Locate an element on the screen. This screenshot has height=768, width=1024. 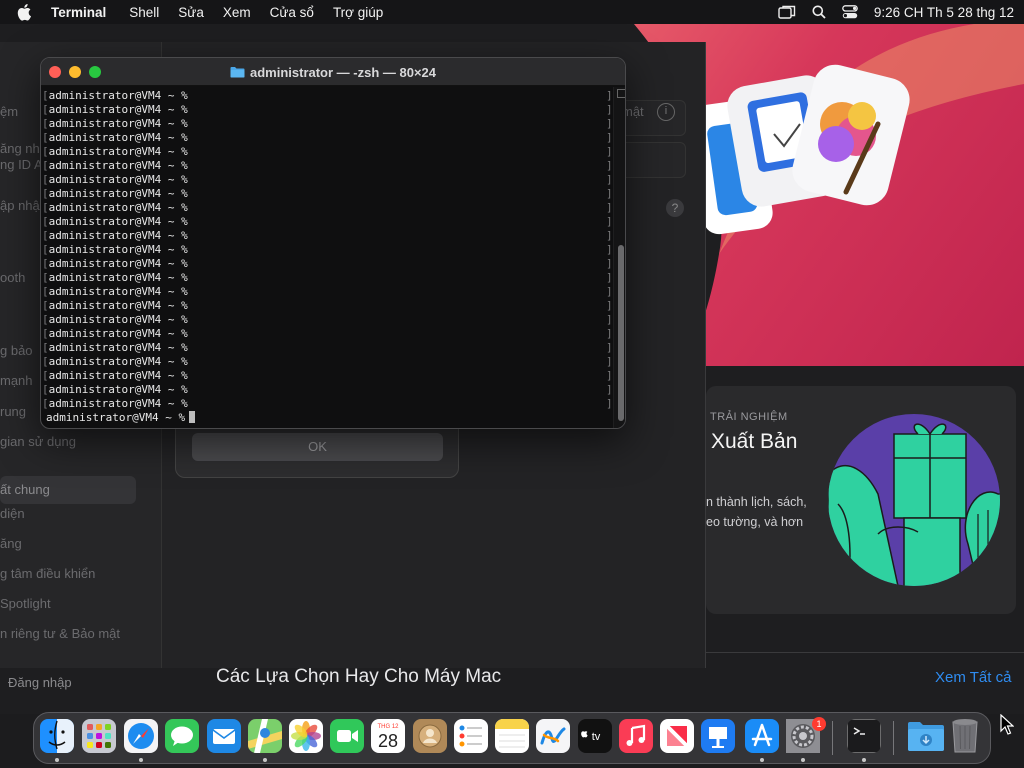
sidebar-item: ệm is located at coordinates (9, 111).